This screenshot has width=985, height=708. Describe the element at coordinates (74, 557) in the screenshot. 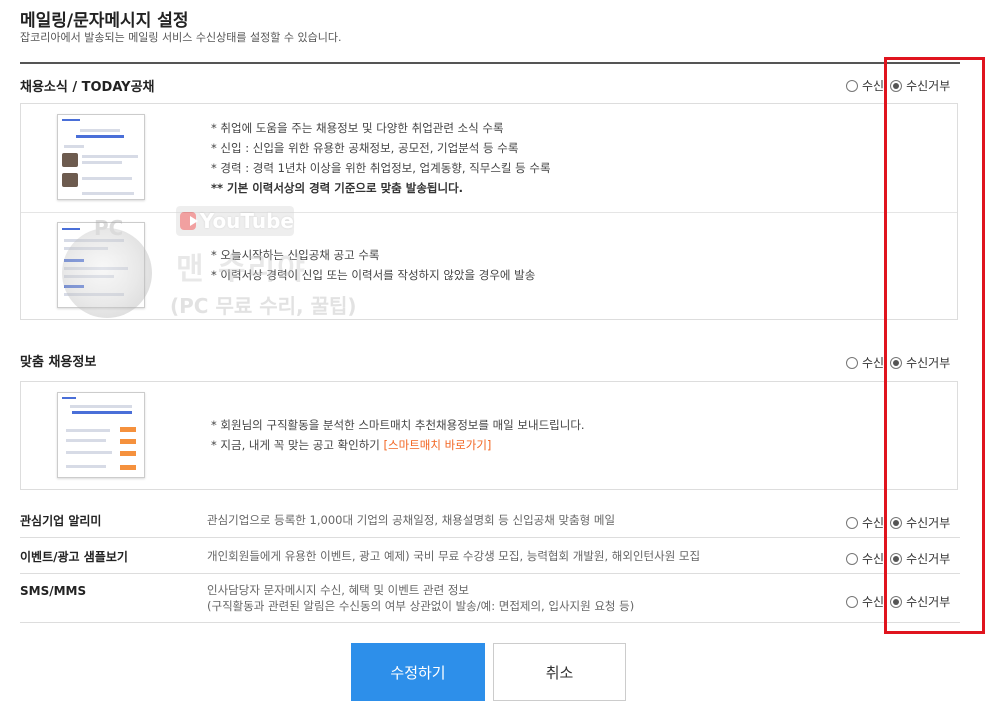

I see `row-label-event-ad: 이벤트/광고 샘플보기` at that location.